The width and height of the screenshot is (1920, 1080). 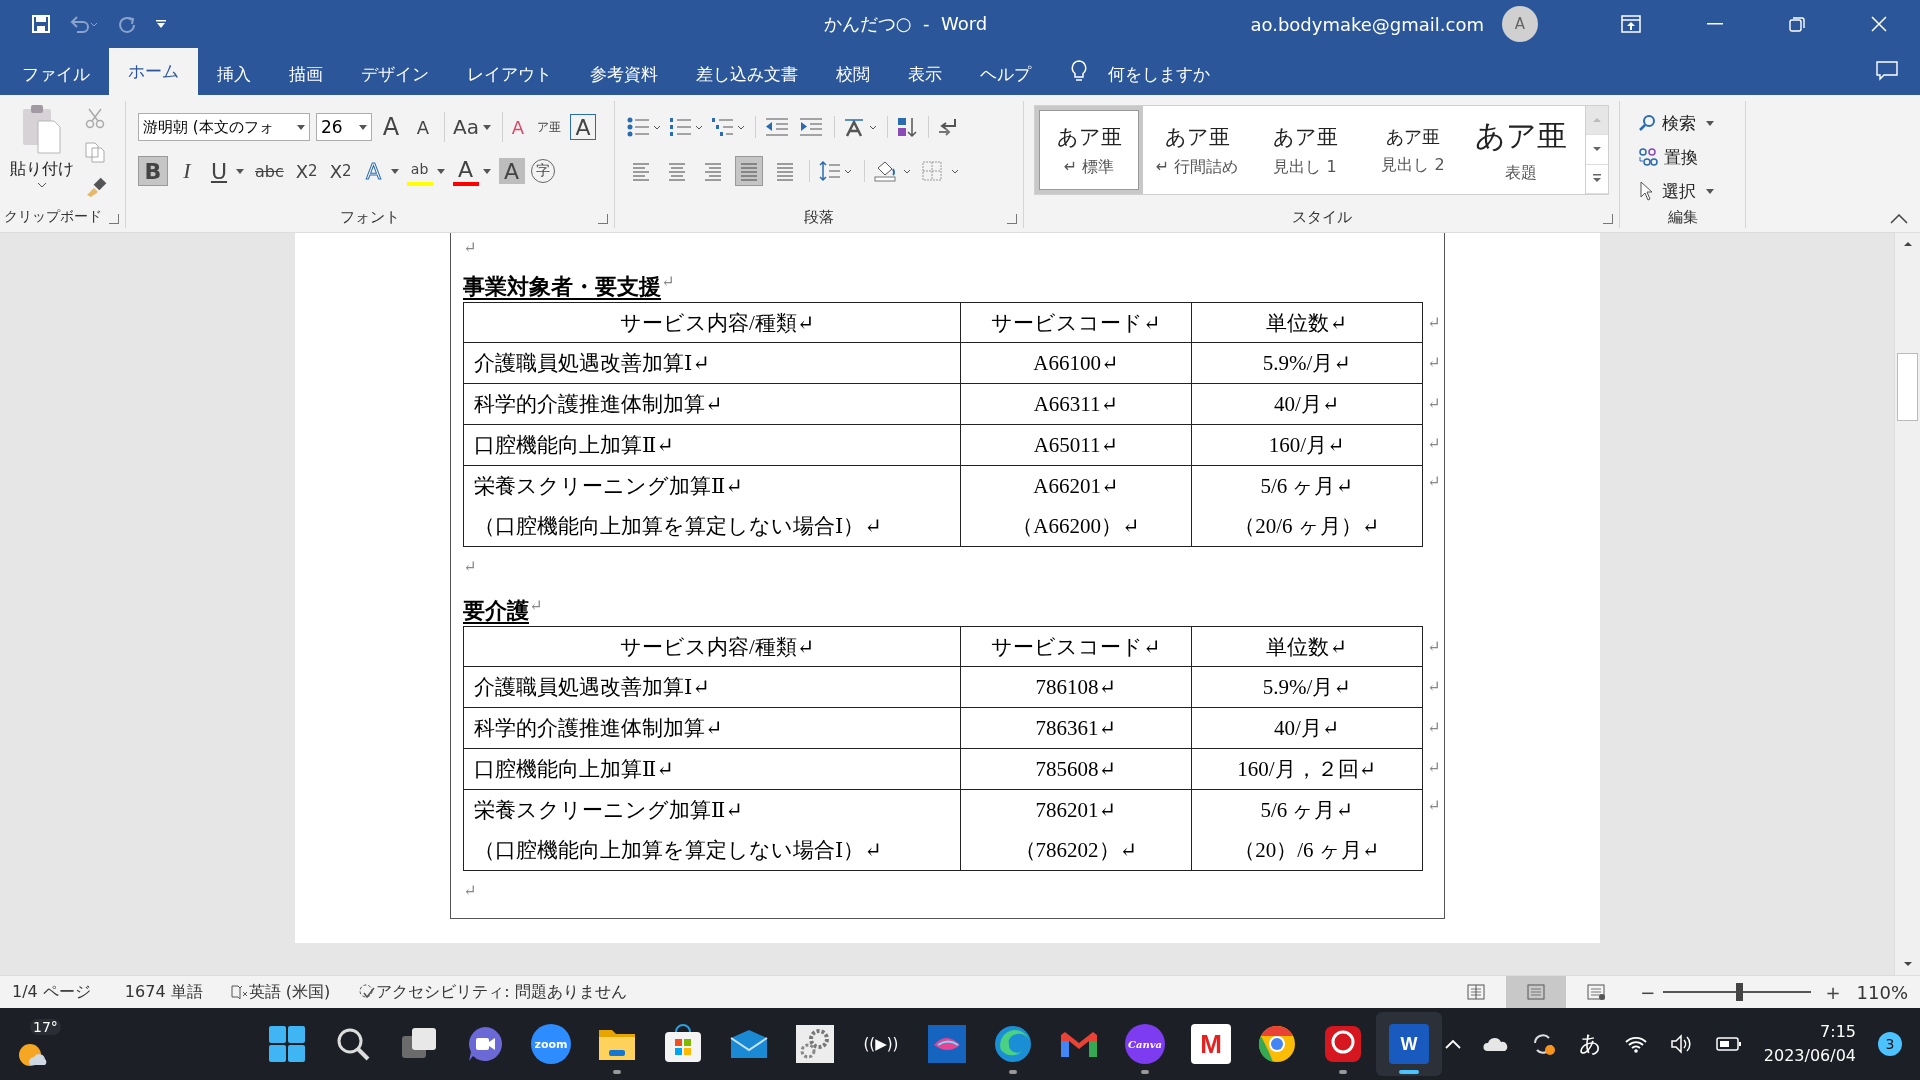 I want to click on wifi-icon, so click(x=1635, y=1044).